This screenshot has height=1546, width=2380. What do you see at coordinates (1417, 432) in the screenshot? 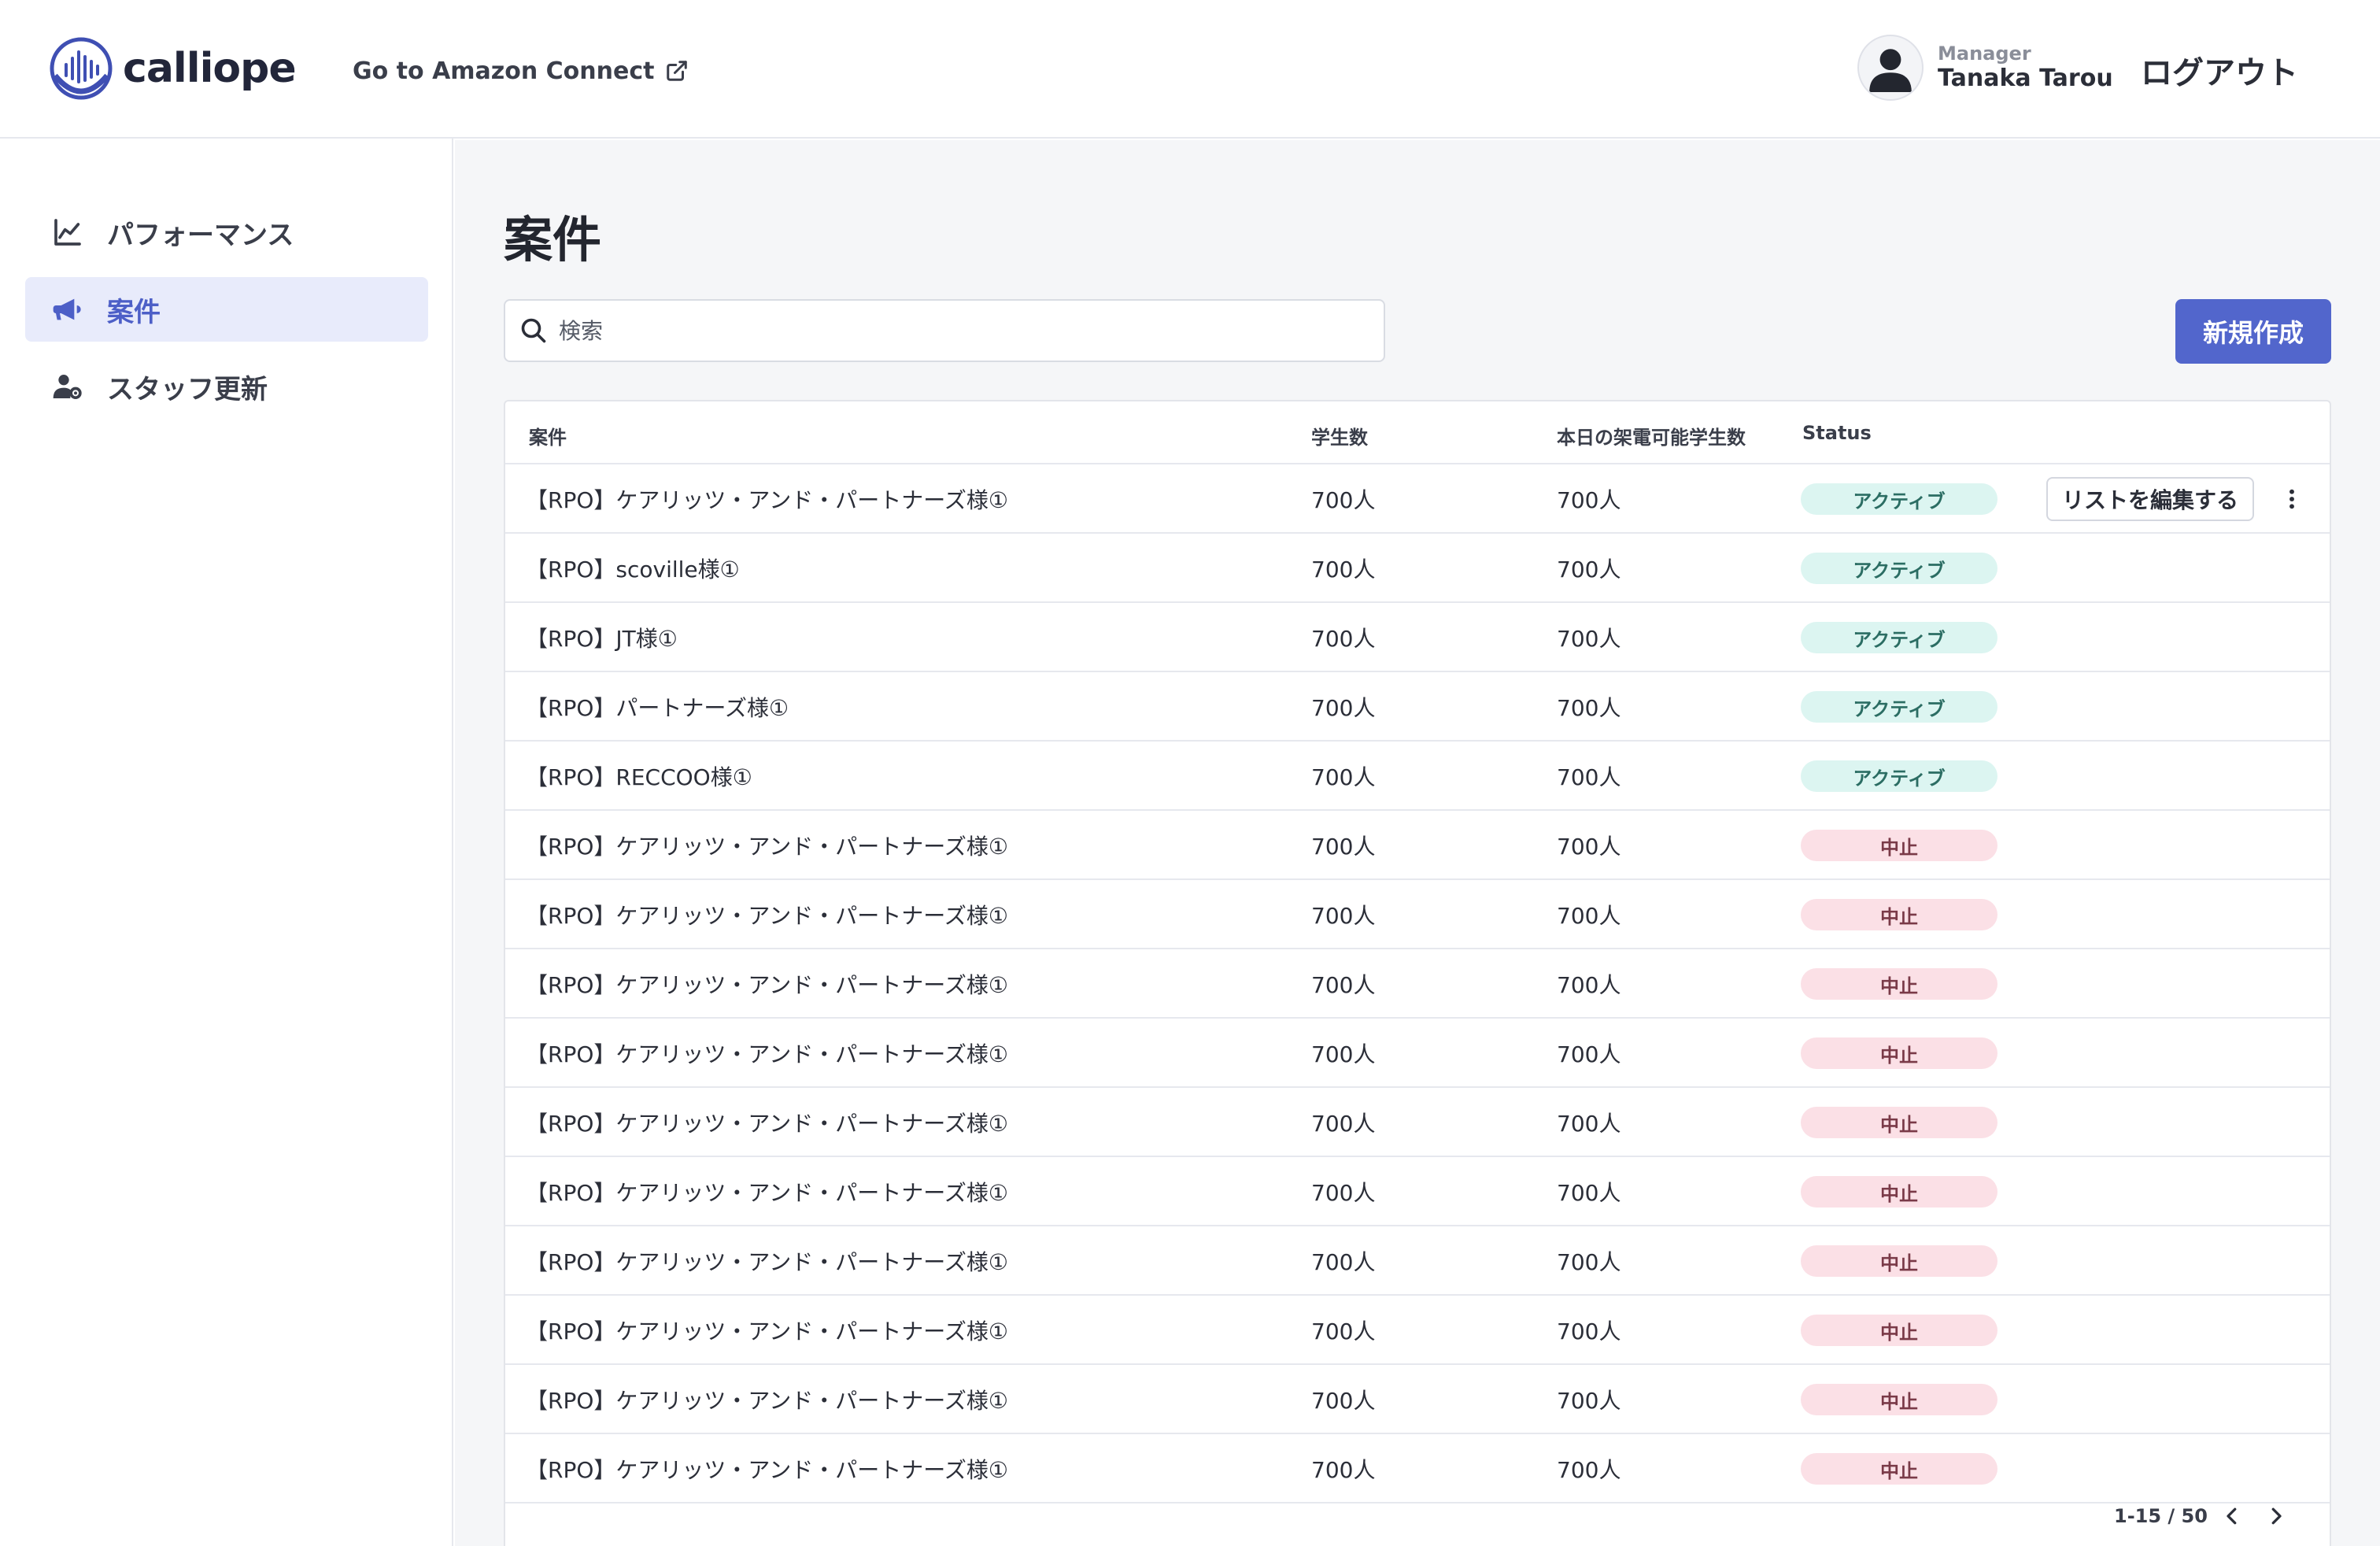
I see `table-header: 案件 学生数 本日の架電可能学生数 Status` at bounding box center [1417, 432].